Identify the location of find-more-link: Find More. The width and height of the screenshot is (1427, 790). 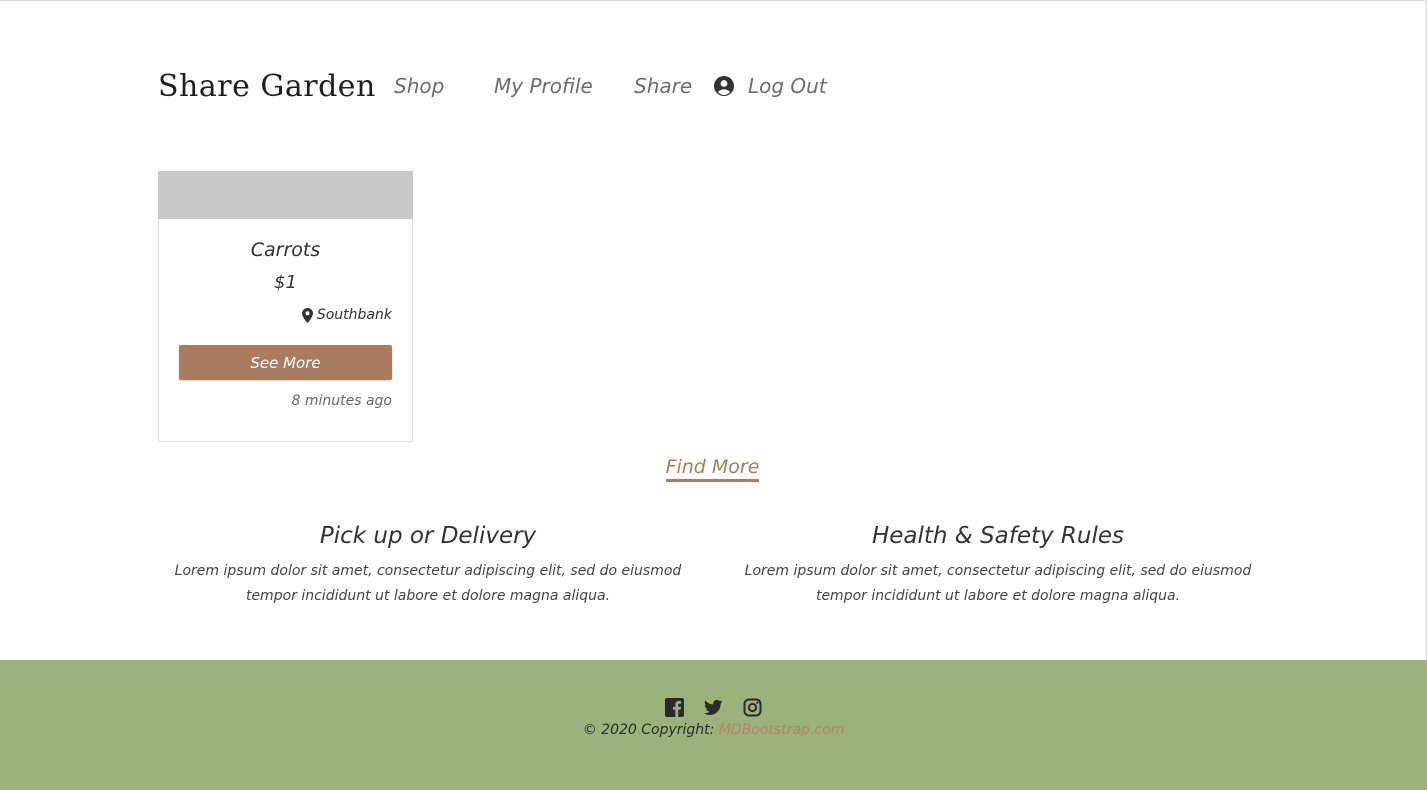
(712, 469).